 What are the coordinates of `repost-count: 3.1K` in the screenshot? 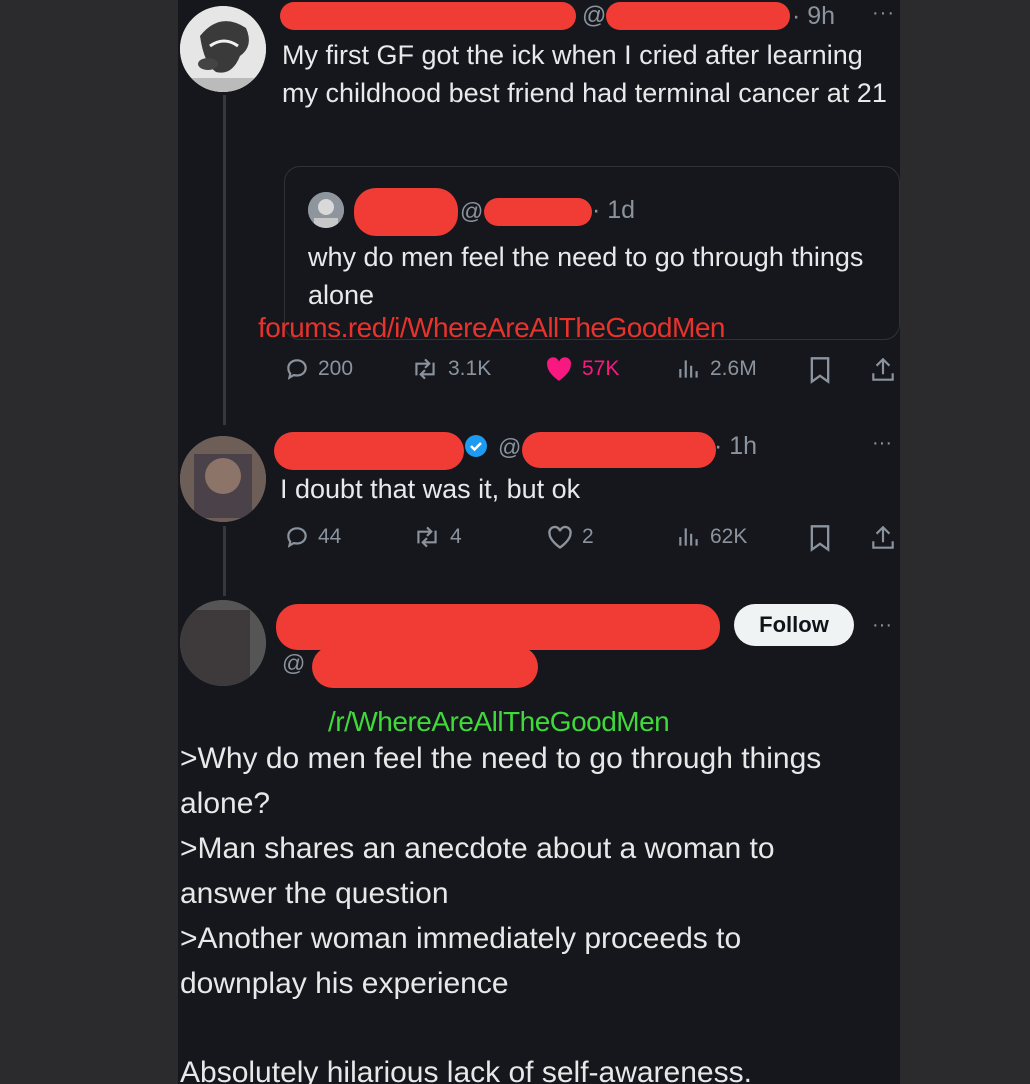 It's located at (470, 368).